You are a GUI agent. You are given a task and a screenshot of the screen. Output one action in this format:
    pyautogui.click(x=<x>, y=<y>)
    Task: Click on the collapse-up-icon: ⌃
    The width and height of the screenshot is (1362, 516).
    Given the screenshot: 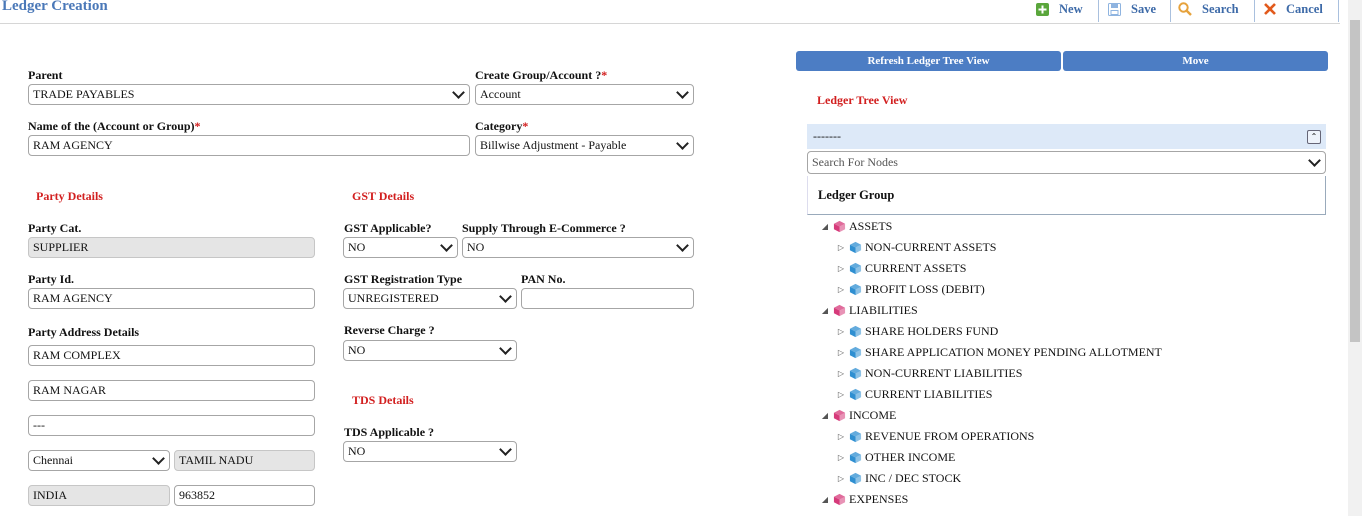 What is the action you would take?
    pyautogui.click(x=1314, y=136)
    